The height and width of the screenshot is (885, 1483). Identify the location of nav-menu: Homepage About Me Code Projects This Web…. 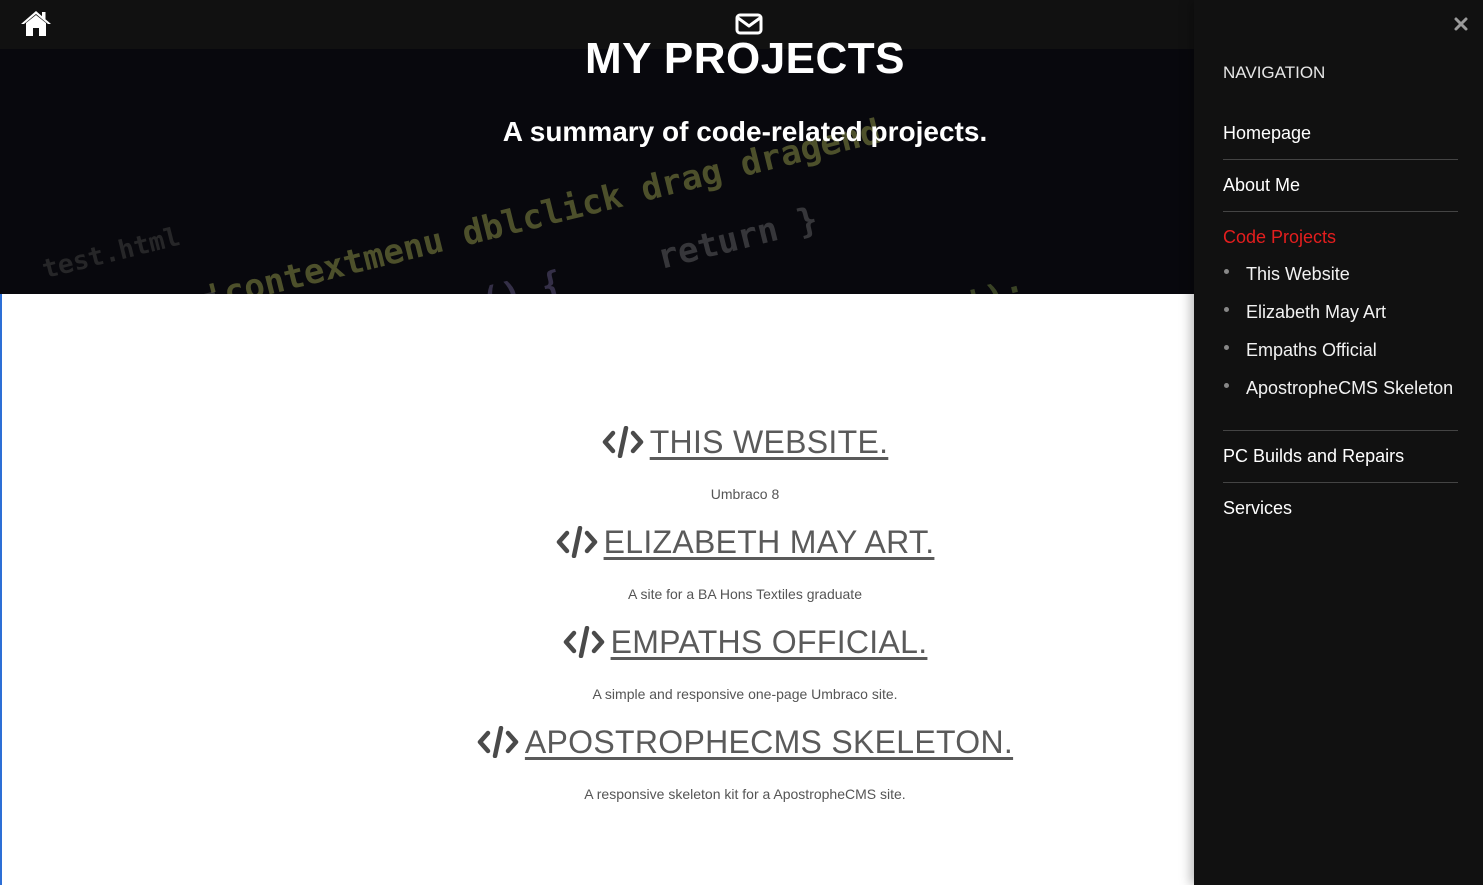
(1340, 321).